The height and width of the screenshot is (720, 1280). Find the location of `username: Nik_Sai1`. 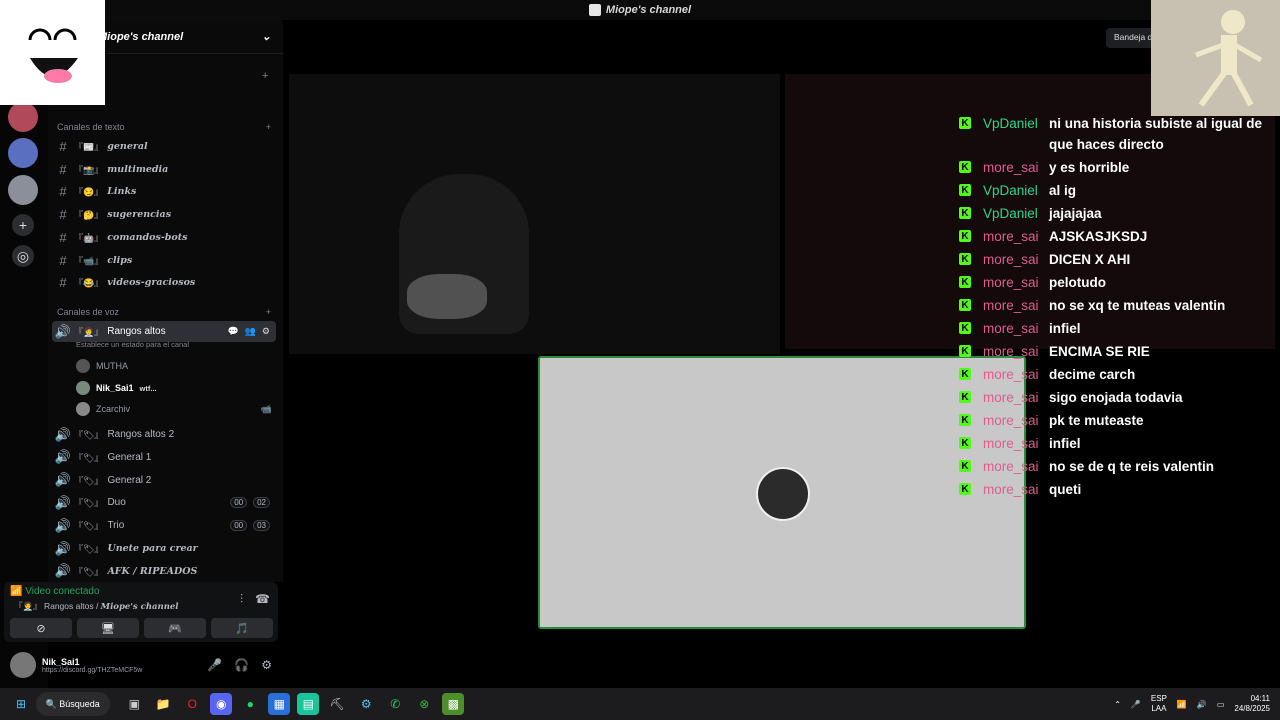

username: Nik_Sai1 is located at coordinates (92, 662).